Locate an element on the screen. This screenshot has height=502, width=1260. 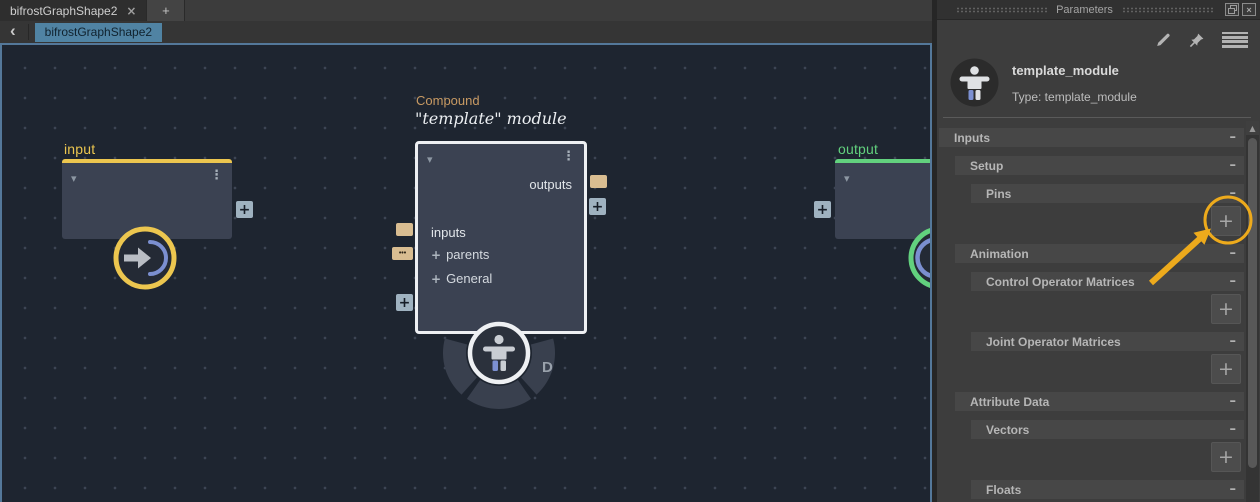
expand-row-parents: + parents is located at coordinates (460, 254).